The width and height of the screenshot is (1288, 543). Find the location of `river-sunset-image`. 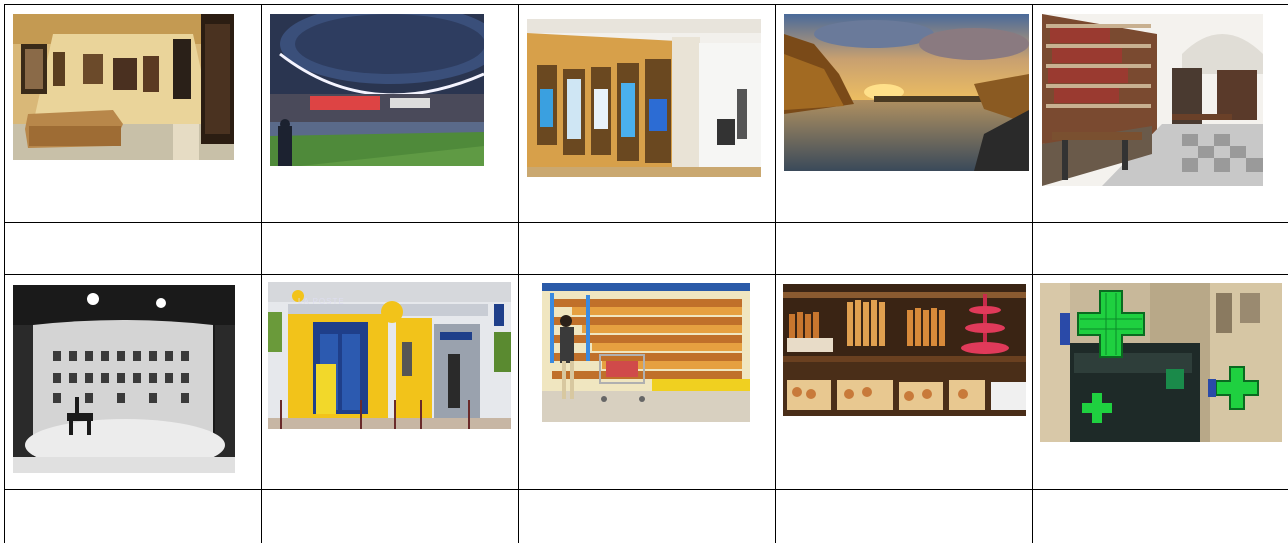

river-sunset-image is located at coordinates (906, 92).